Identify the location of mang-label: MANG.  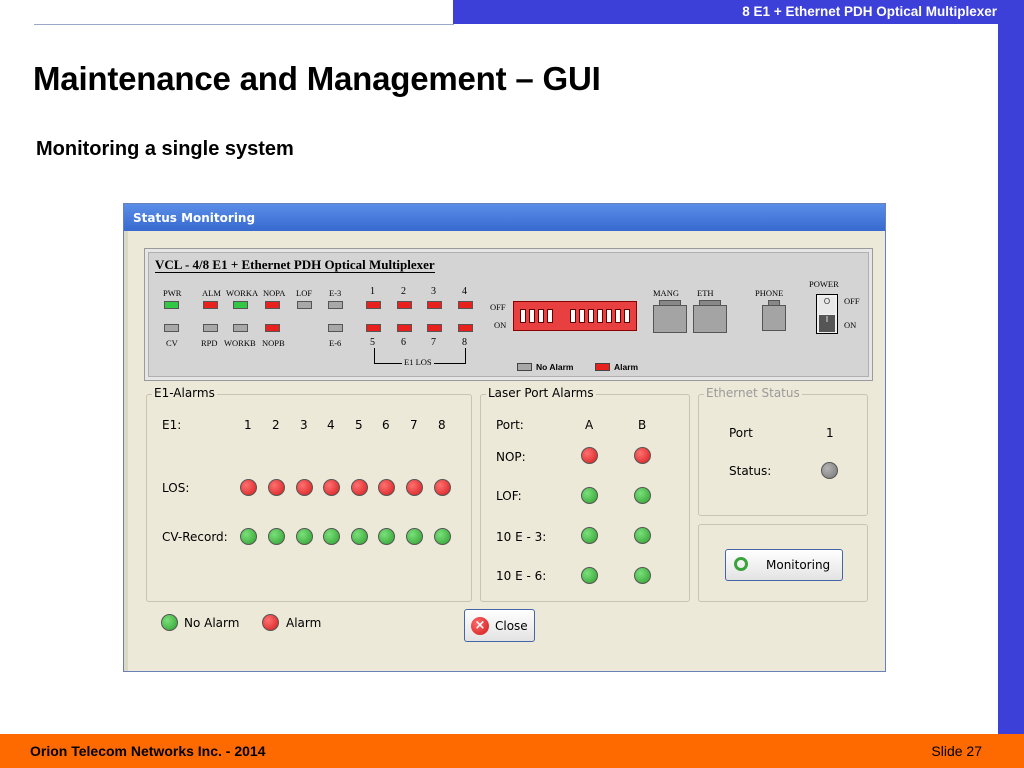
(666, 293).